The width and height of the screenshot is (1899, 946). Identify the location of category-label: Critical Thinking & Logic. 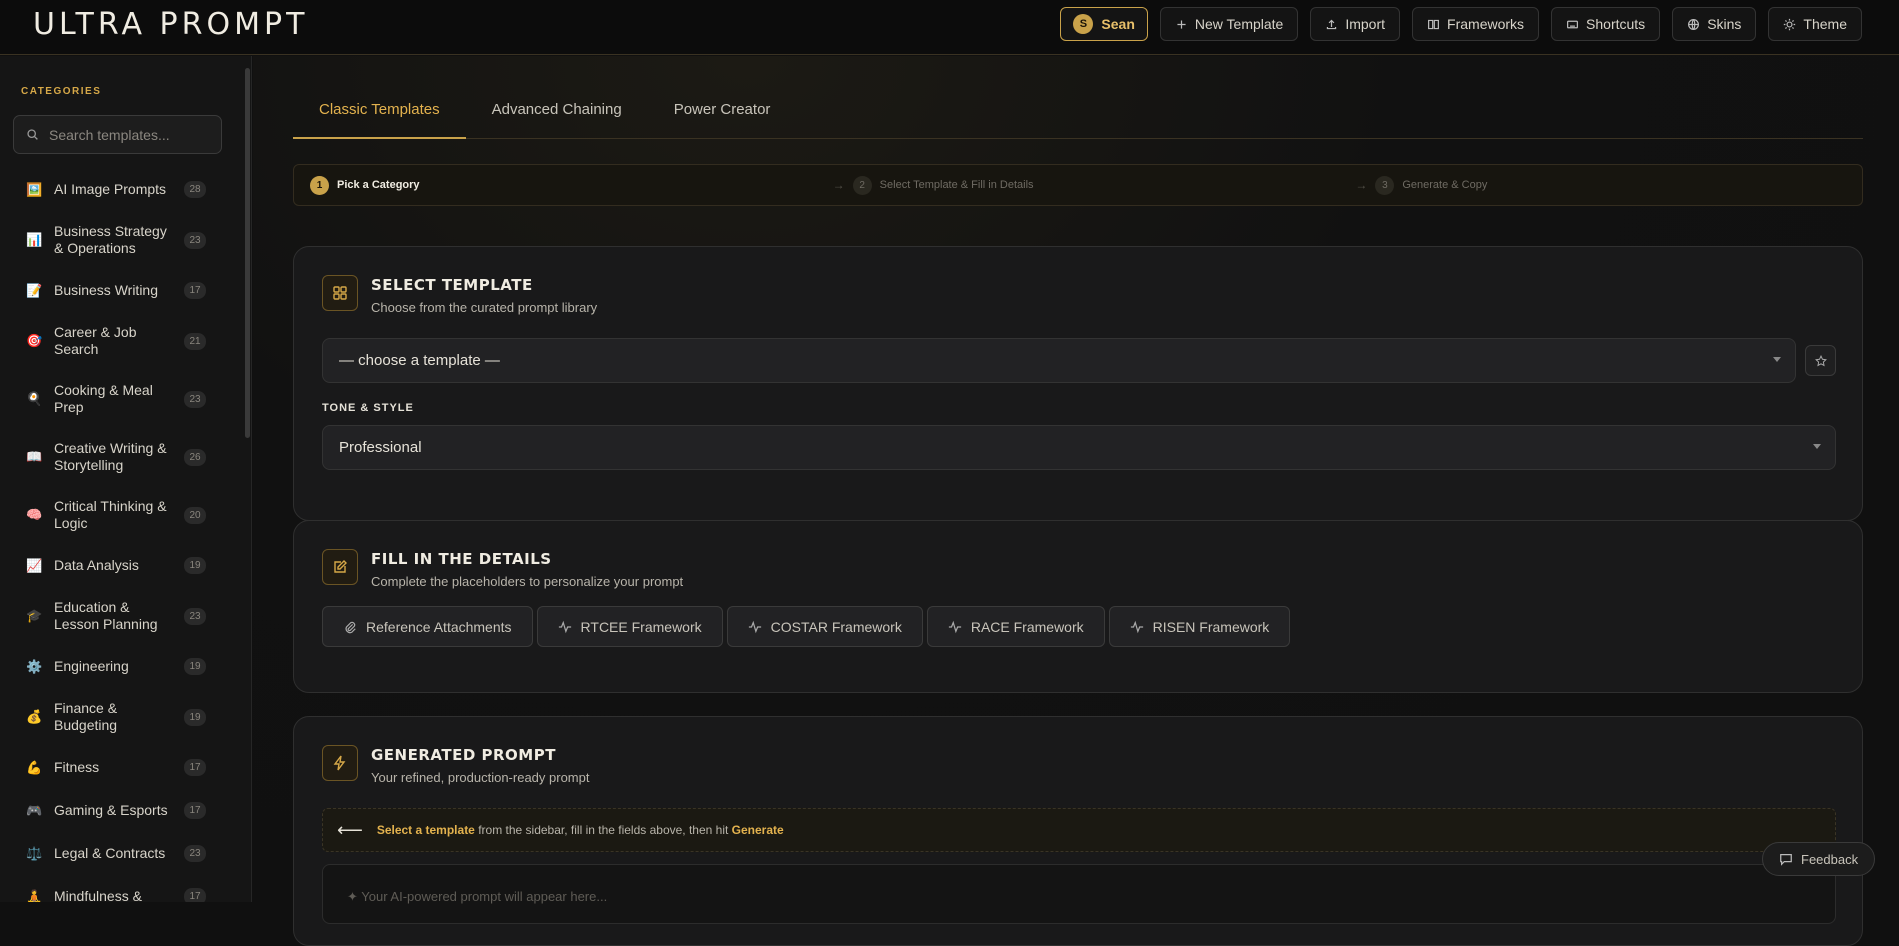
(110, 514).